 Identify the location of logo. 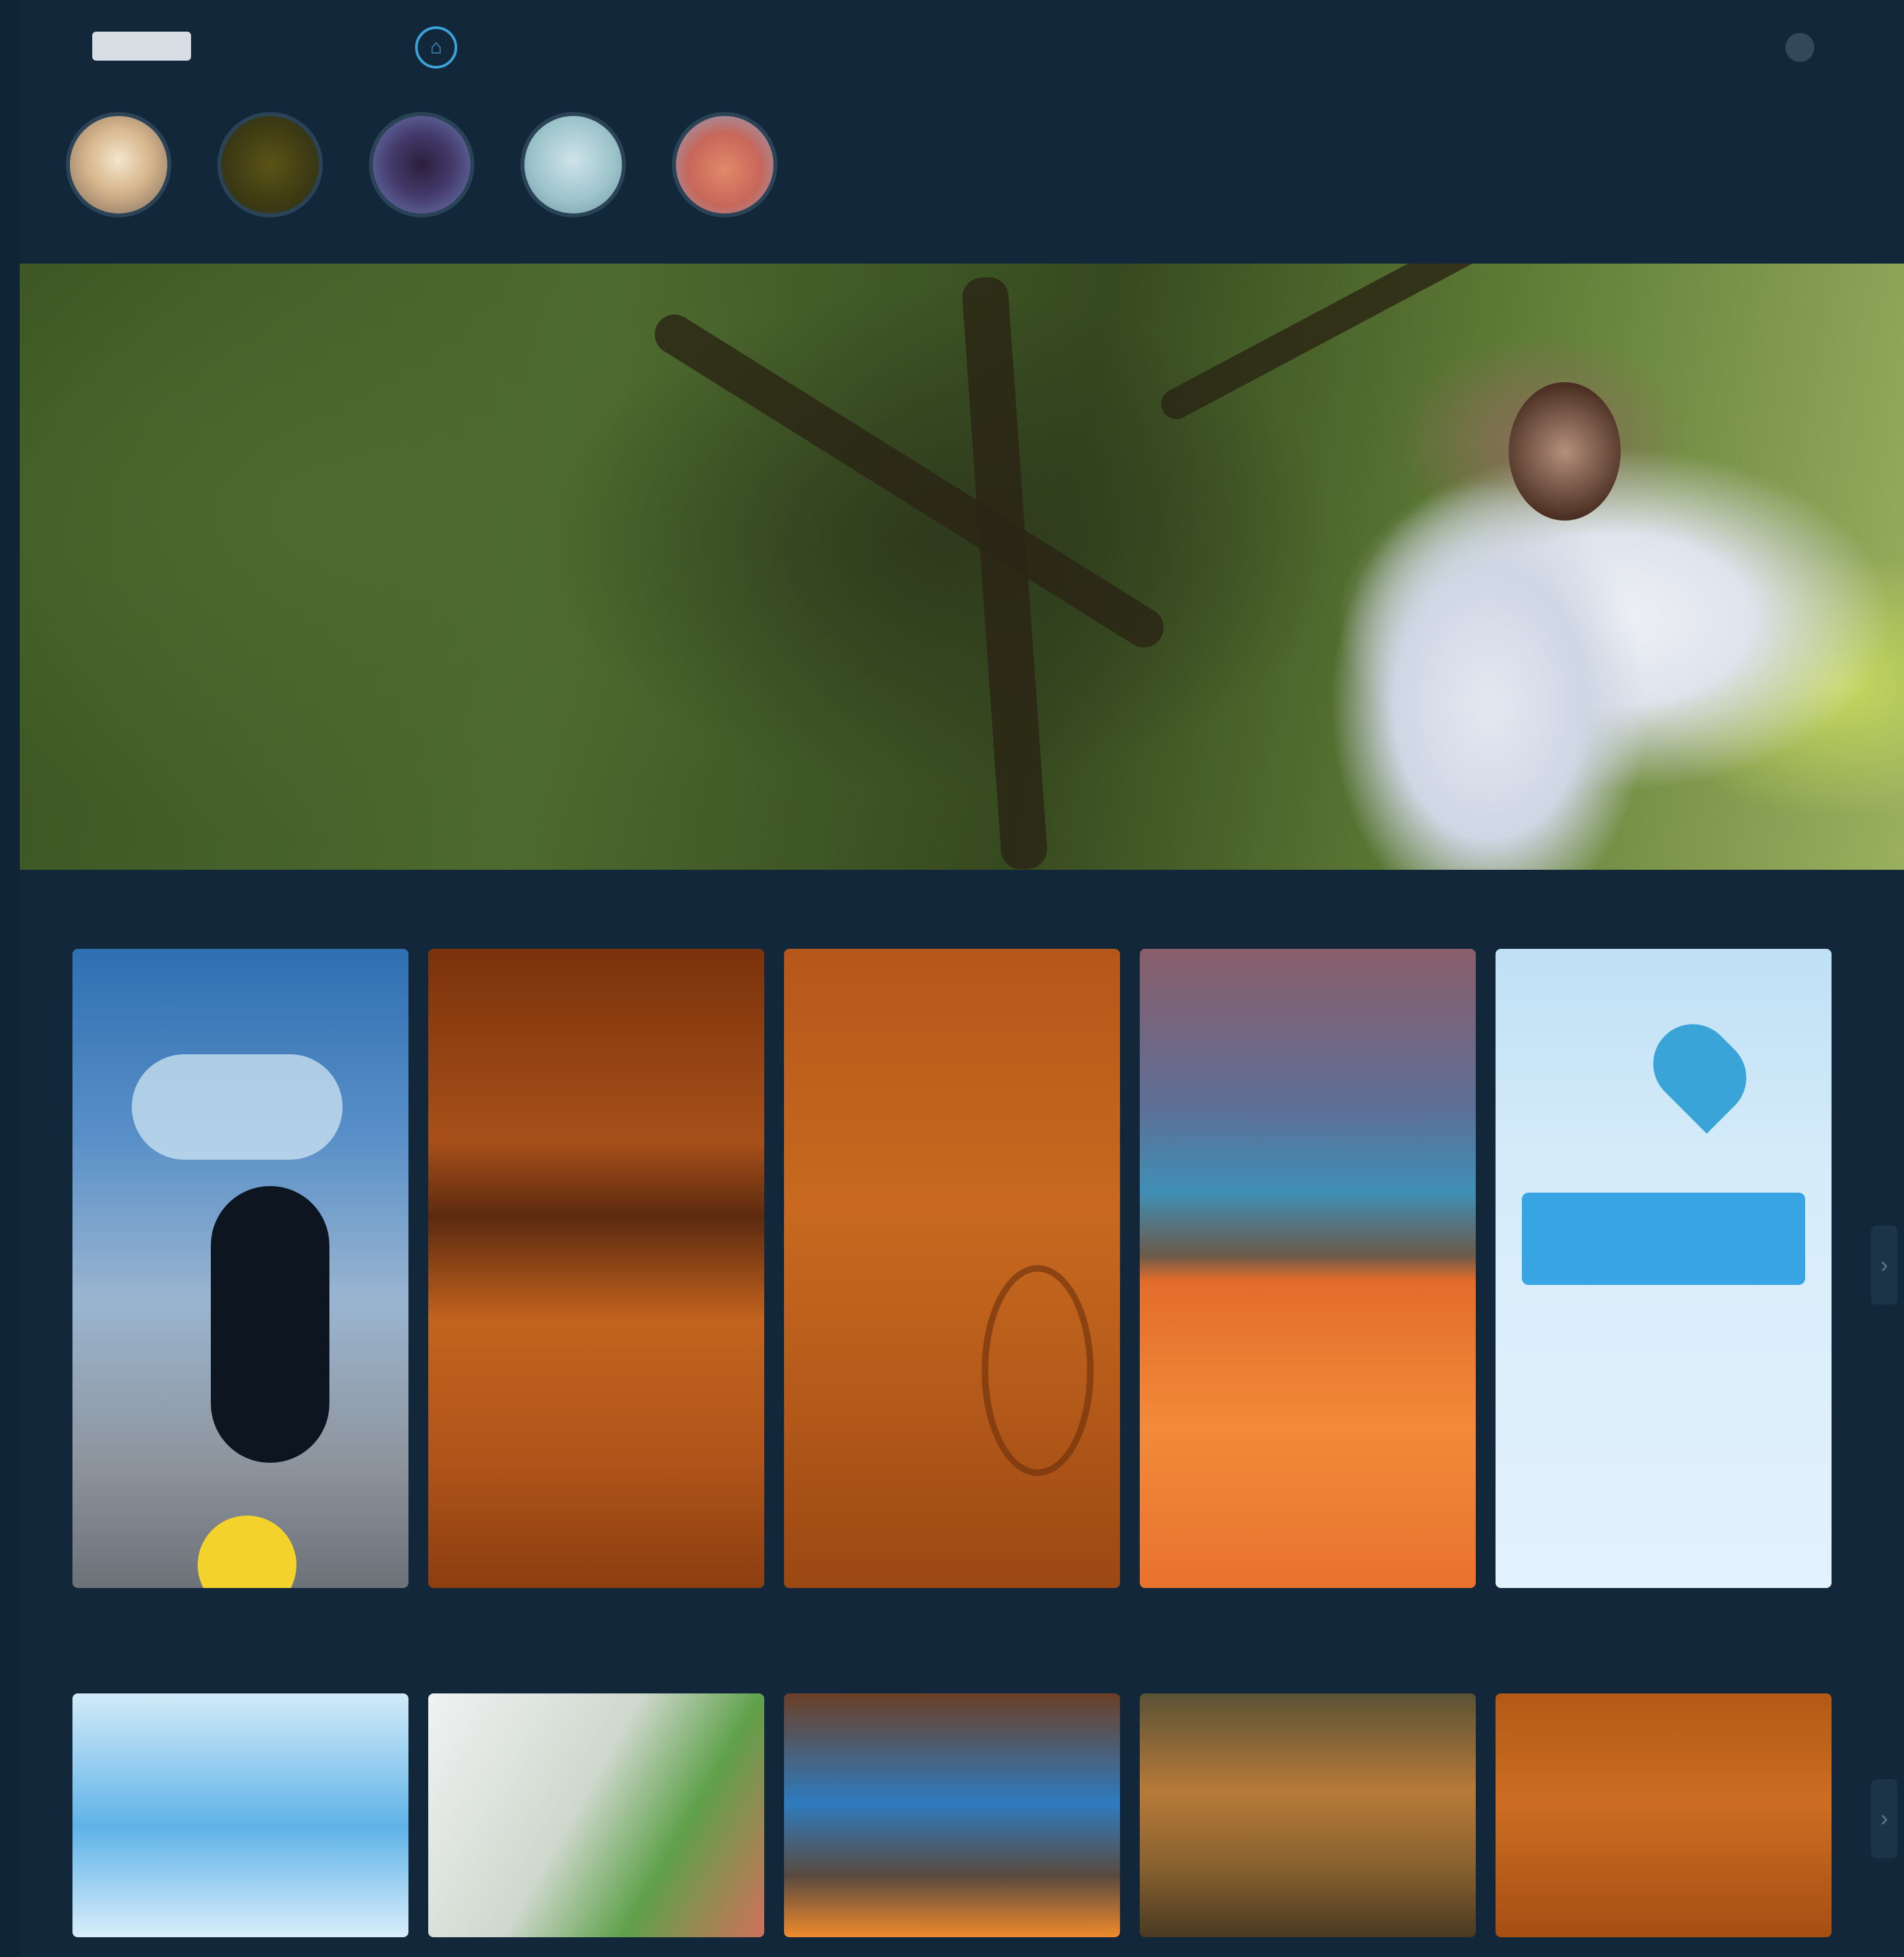
(144, 46).